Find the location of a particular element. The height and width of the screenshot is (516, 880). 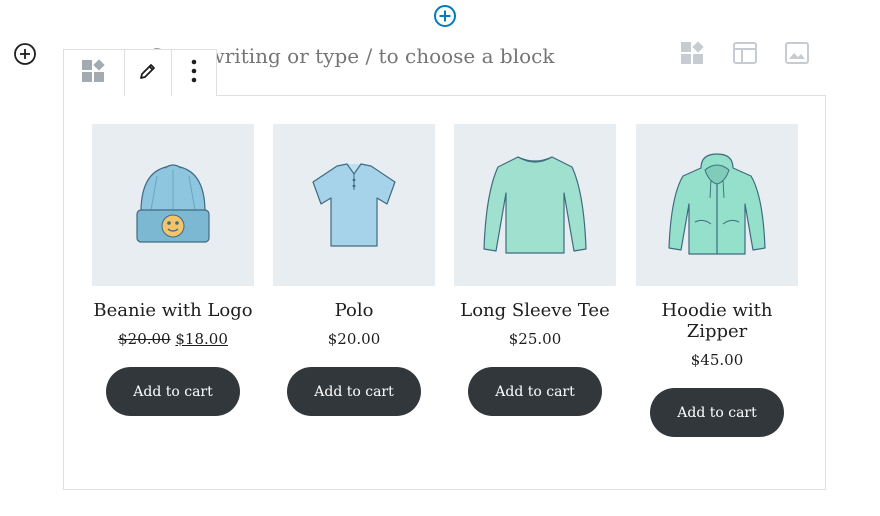

image-icon is located at coordinates (797, 55).